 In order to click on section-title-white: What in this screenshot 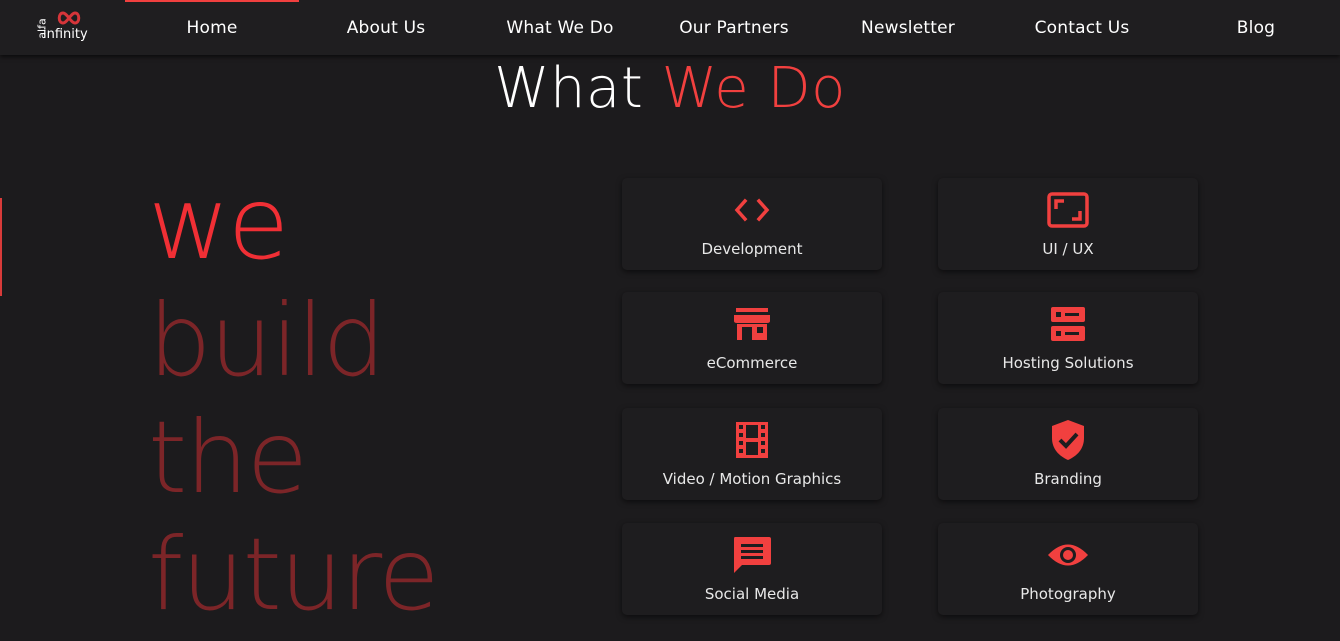, I will do `click(569, 88)`.